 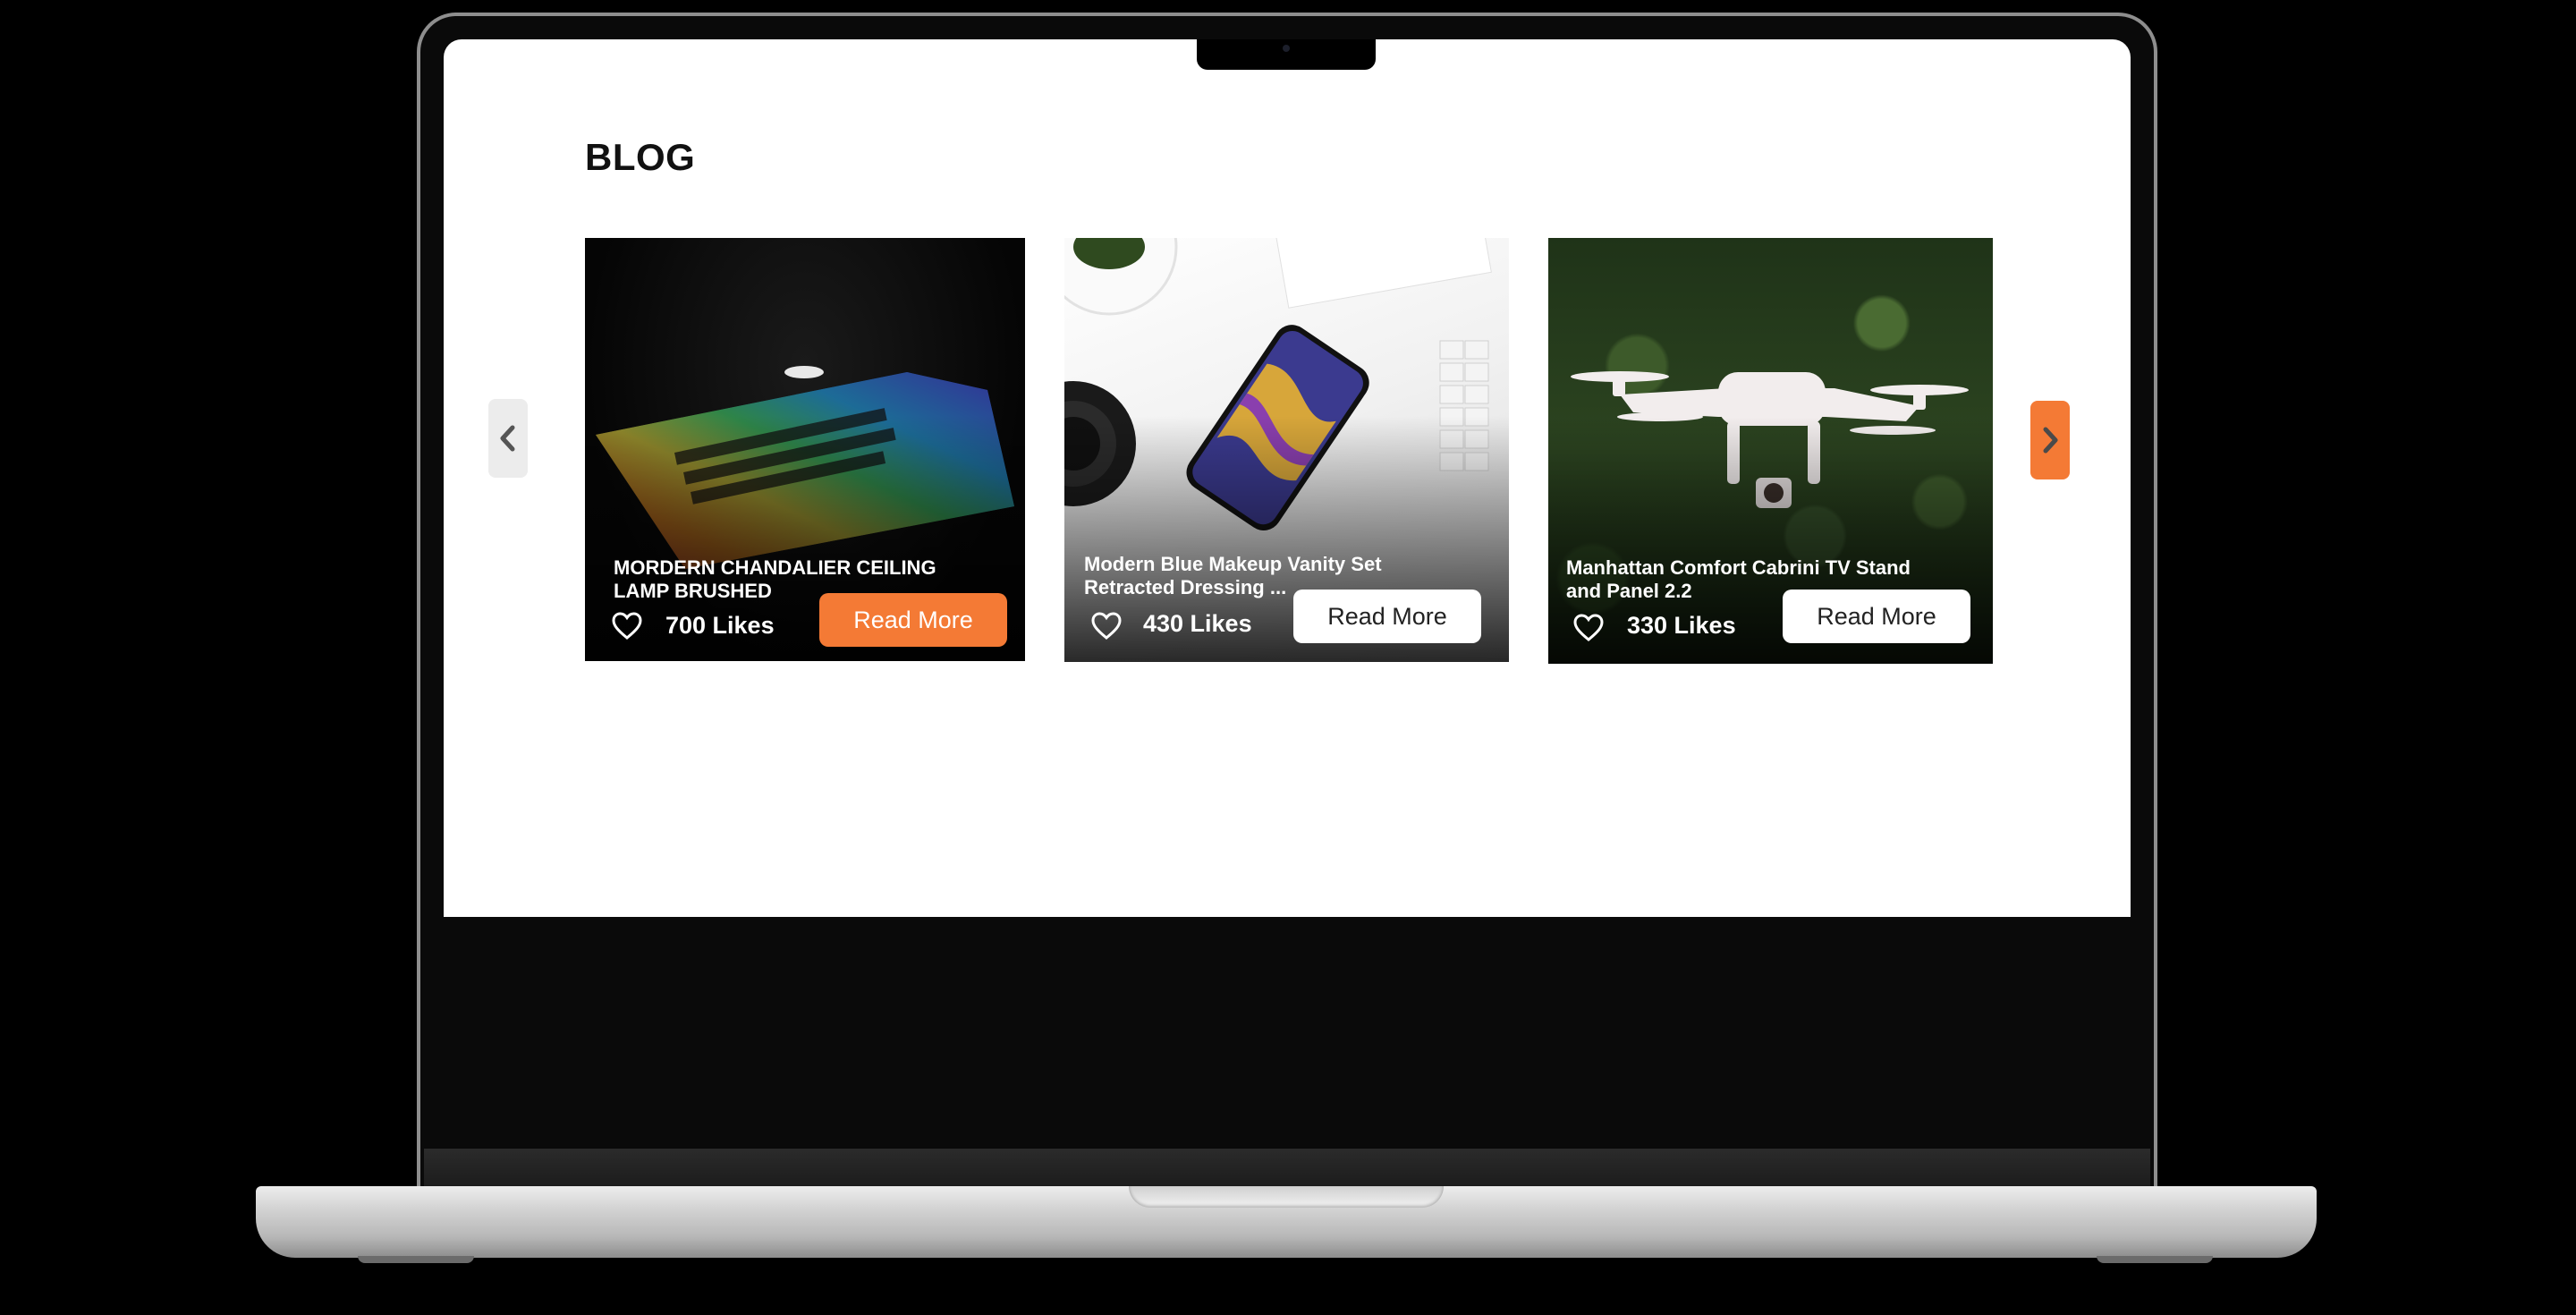 What do you see at coordinates (1286, 54) in the screenshot?
I see `camera-notch` at bounding box center [1286, 54].